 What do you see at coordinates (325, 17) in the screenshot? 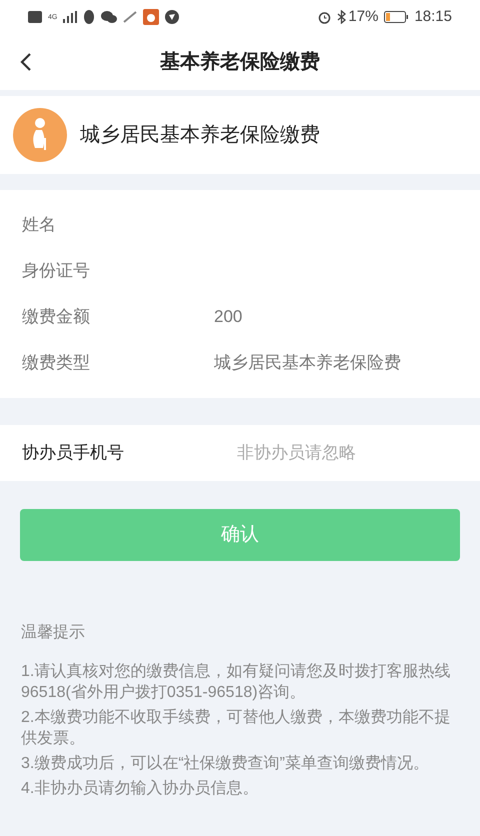
I see `alarm-icon` at bounding box center [325, 17].